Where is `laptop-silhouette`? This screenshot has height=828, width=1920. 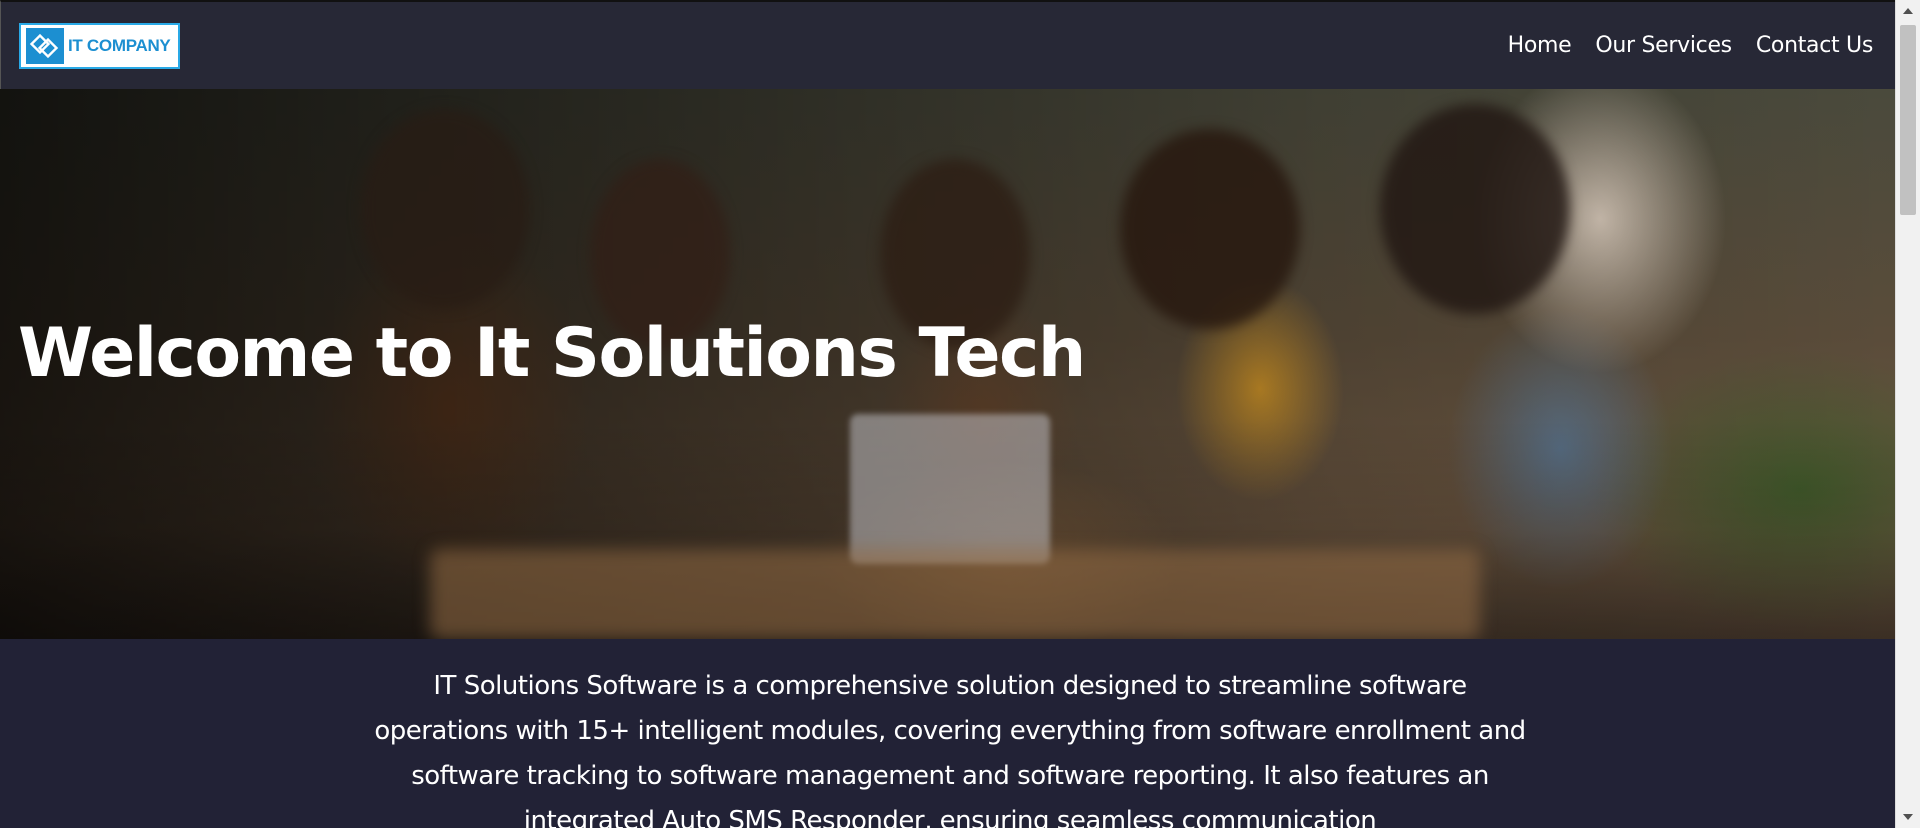 laptop-silhouette is located at coordinates (950, 489).